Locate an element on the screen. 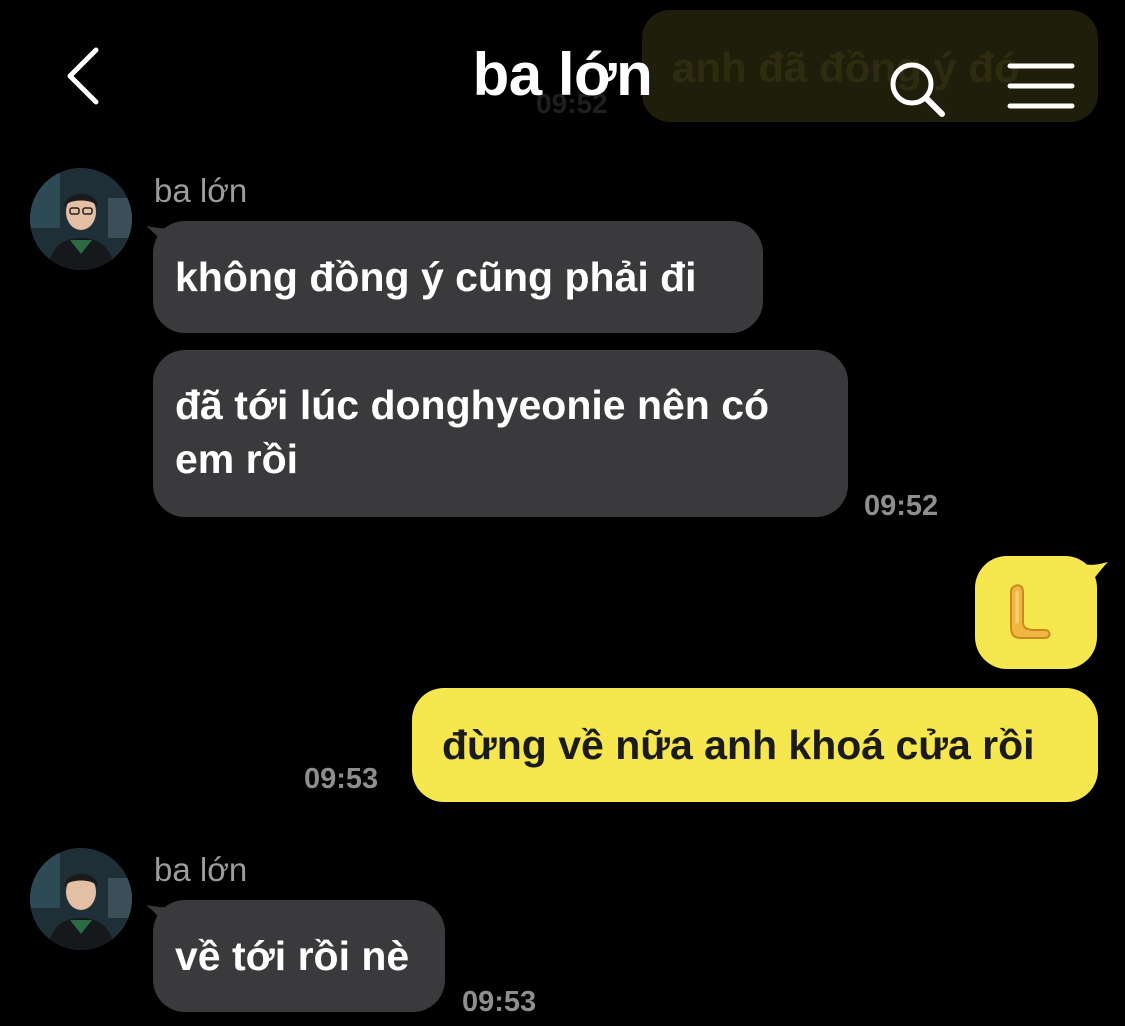  hand-emoji-icon is located at coordinates (1030, 611).